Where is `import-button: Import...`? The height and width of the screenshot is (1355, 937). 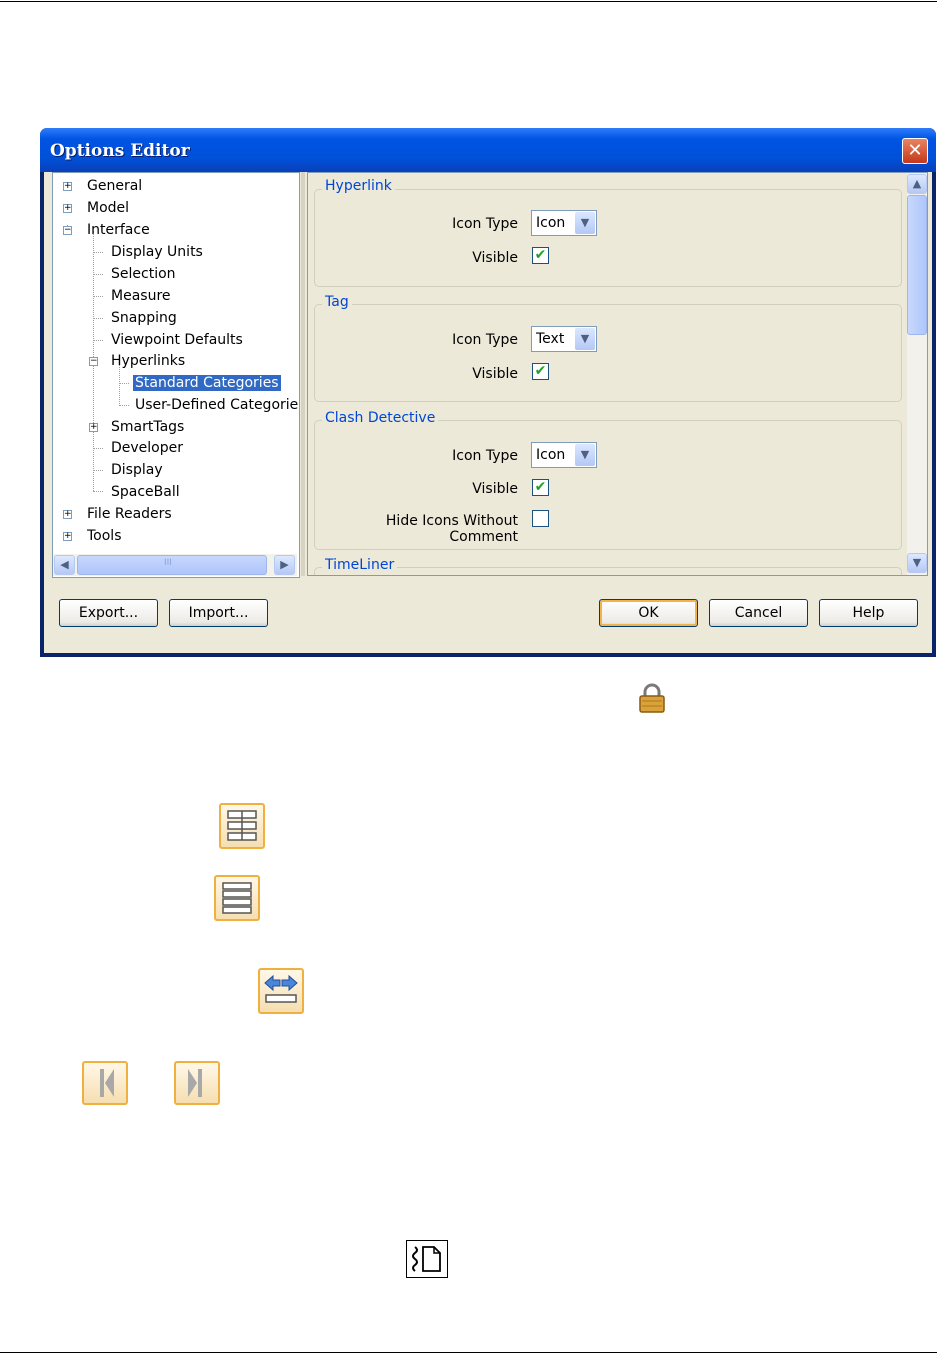
import-button: Import... is located at coordinates (218, 613).